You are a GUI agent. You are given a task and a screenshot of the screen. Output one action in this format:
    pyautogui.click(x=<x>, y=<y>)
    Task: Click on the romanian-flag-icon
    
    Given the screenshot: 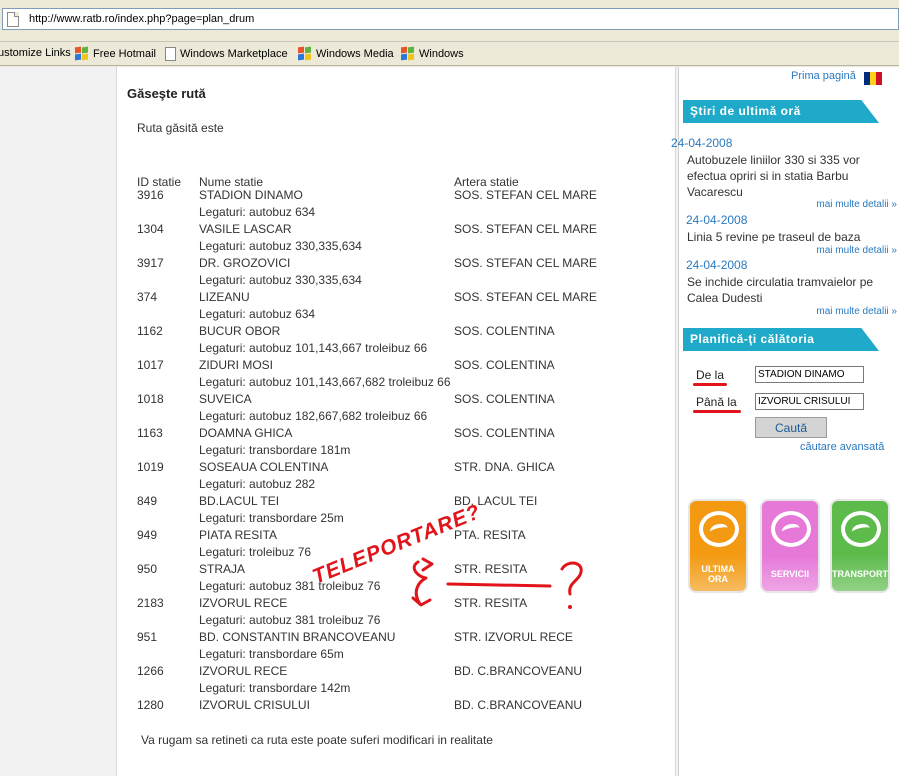 What is the action you would take?
    pyautogui.click(x=873, y=78)
    